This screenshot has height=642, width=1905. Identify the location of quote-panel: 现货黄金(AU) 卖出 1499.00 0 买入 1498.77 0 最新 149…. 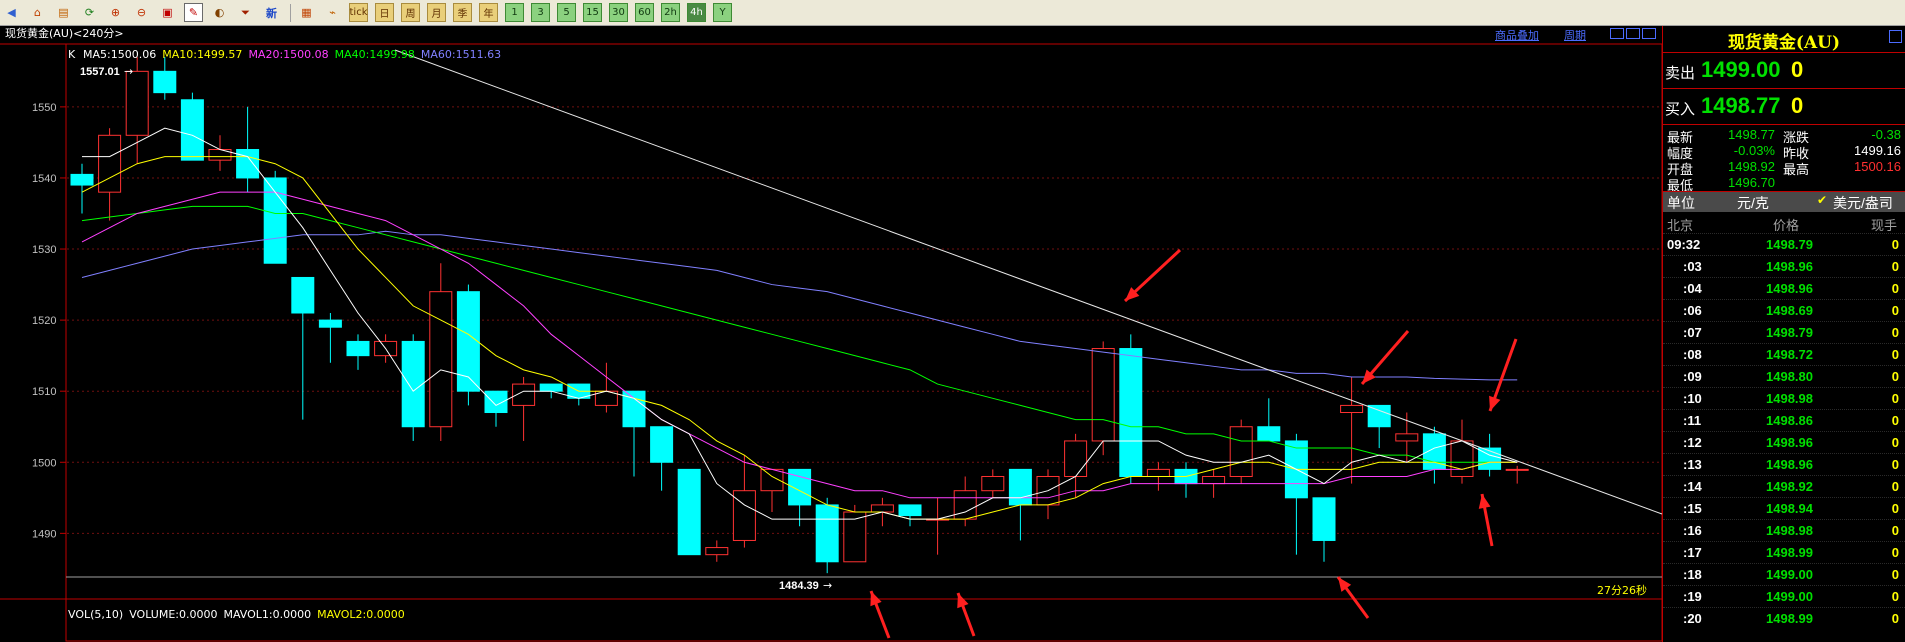
(1784, 334).